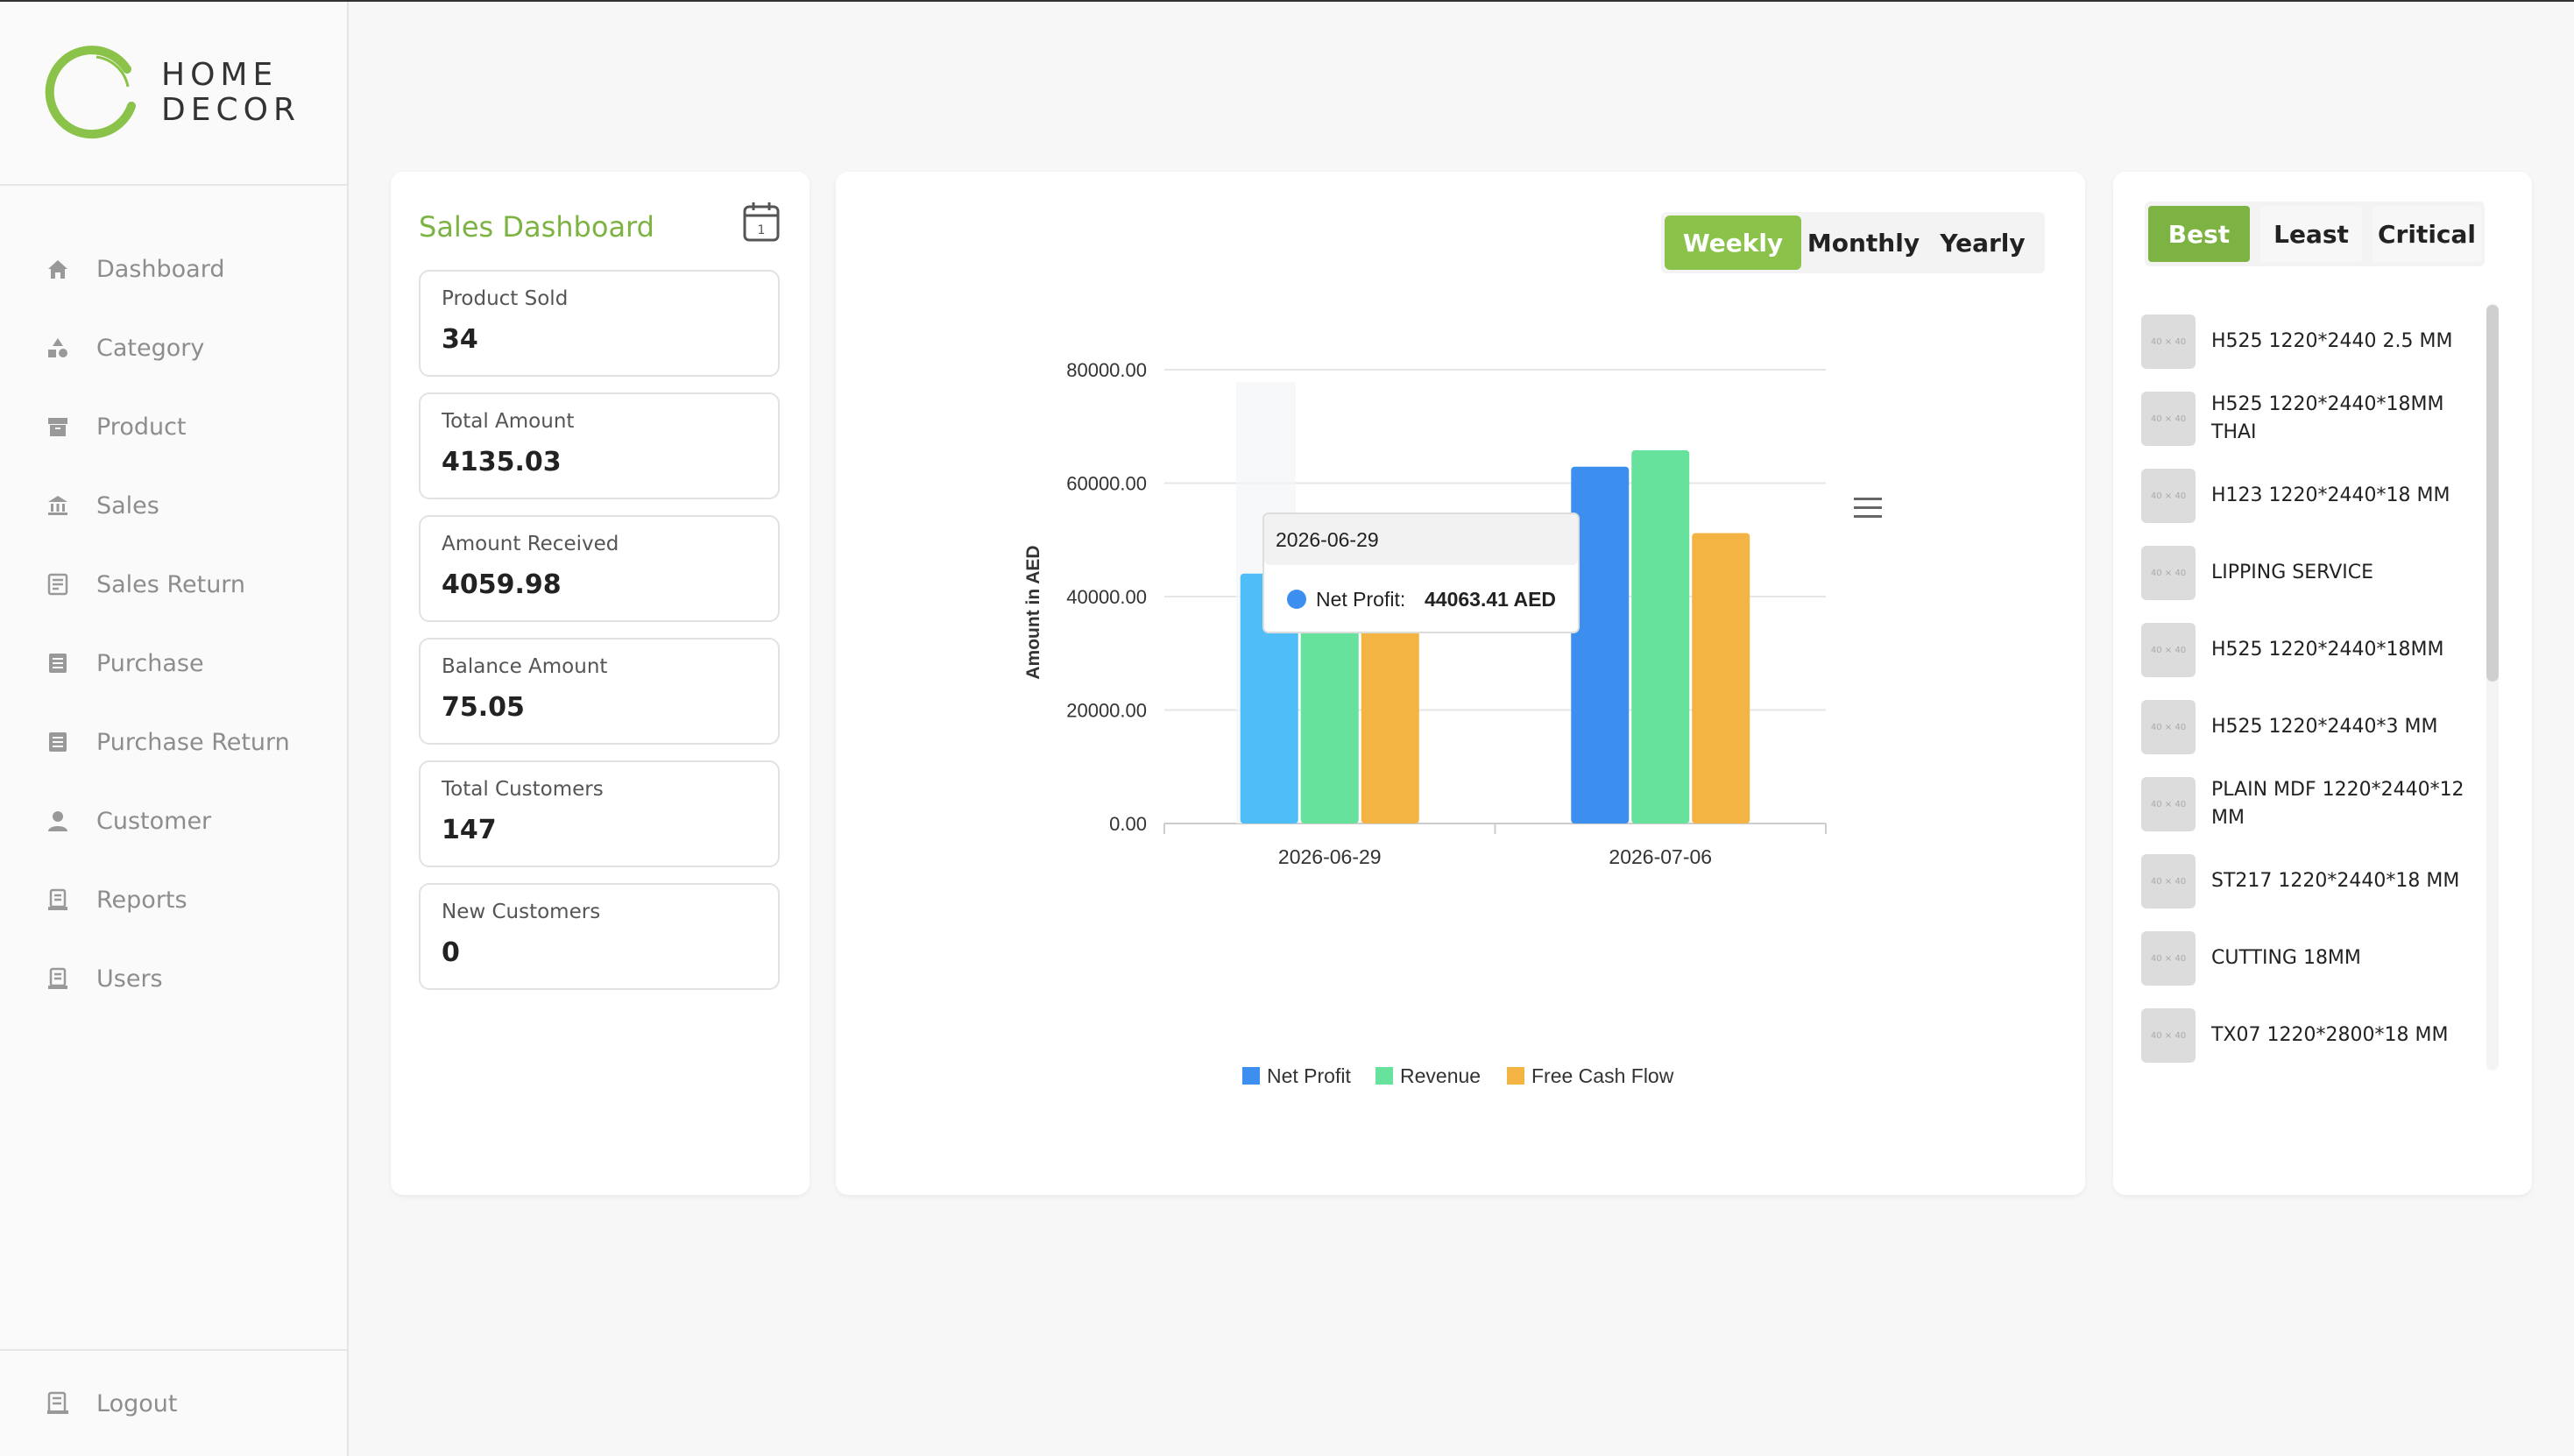 This screenshot has height=1456, width=2574. What do you see at coordinates (1602, 1075) in the screenshot?
I see `legend-label: Free Cash Flow` at bounding box center [1602, 1075].